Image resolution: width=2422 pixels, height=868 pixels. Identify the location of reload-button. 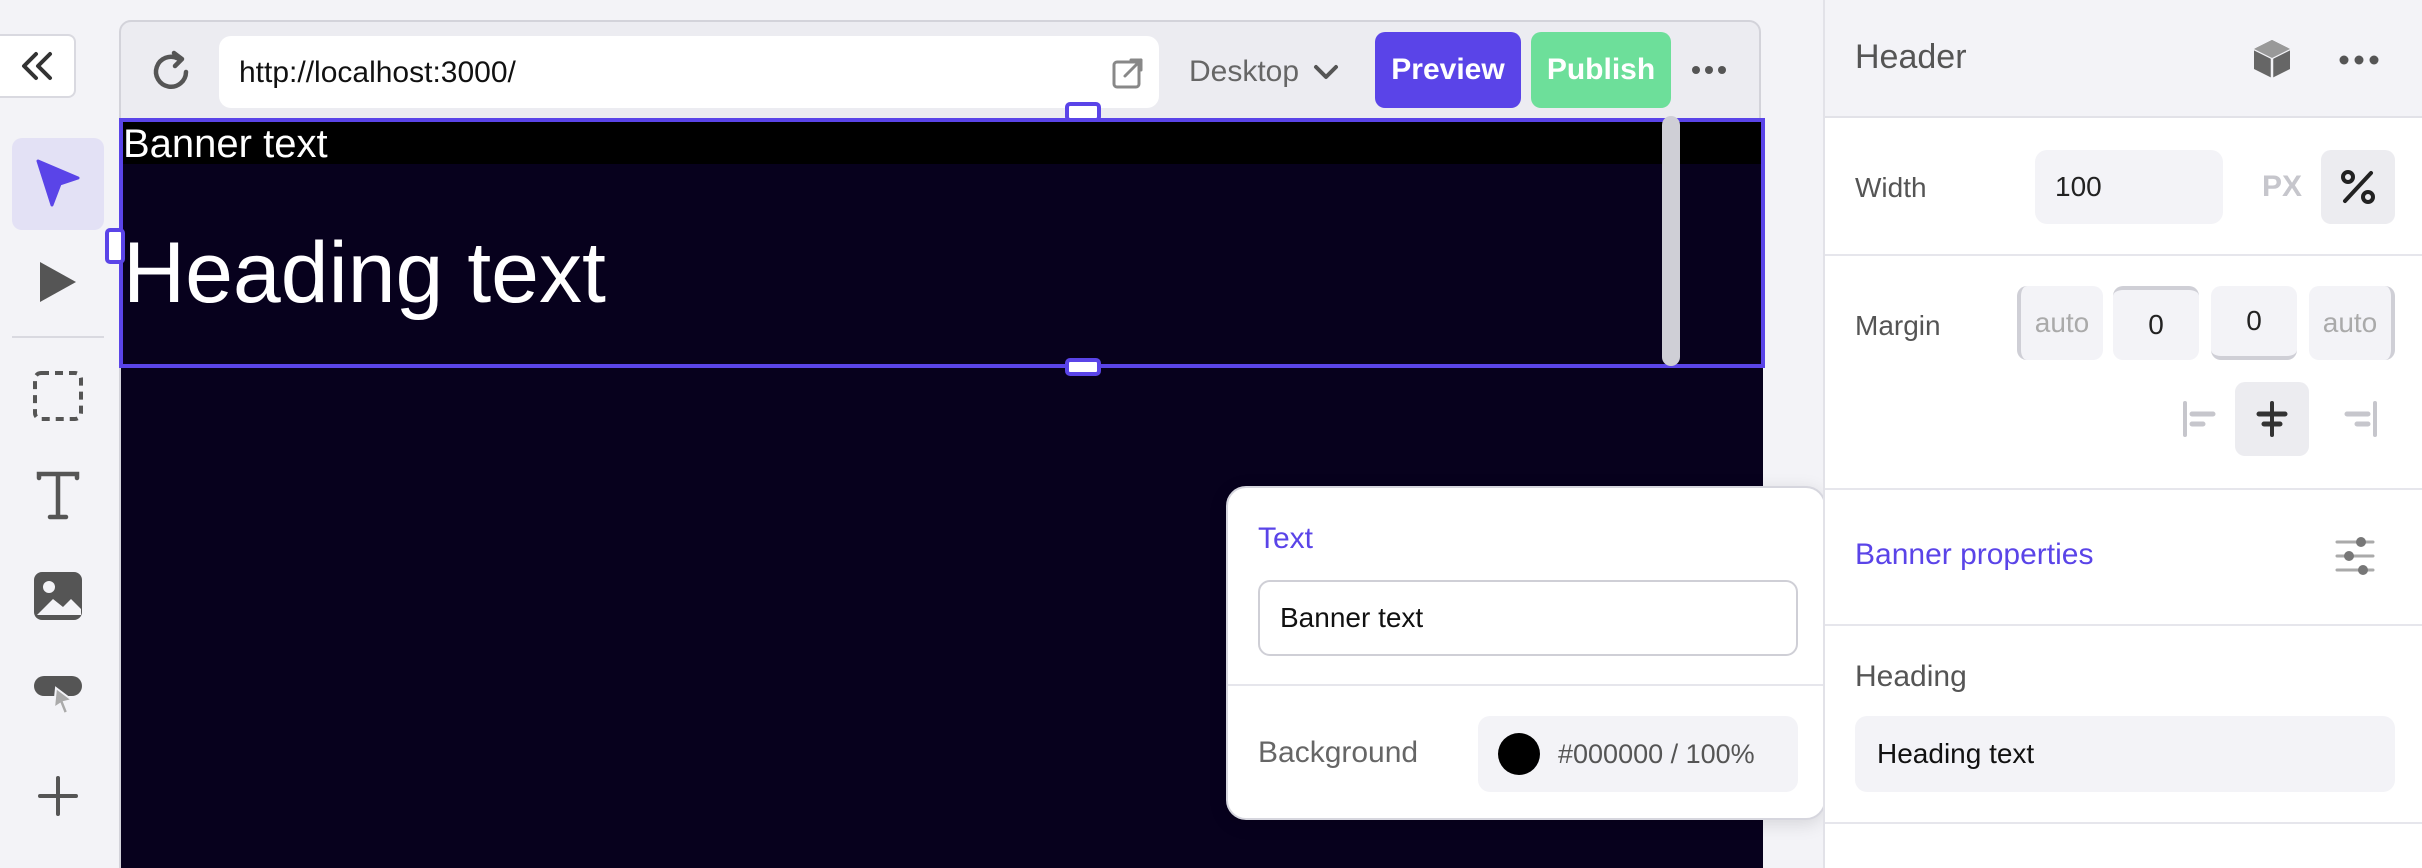
(171, 72).